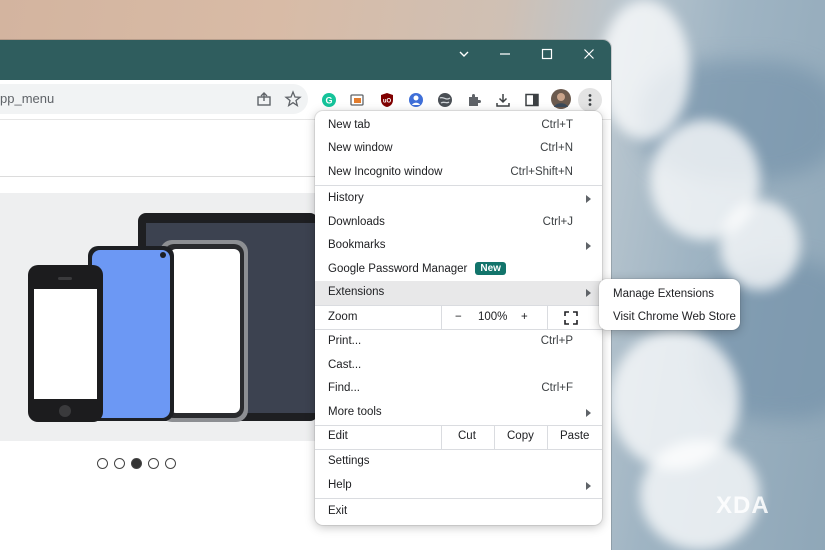  I want to click on menu-item-new-window: New window Ctrl+N, so click(458, 149).